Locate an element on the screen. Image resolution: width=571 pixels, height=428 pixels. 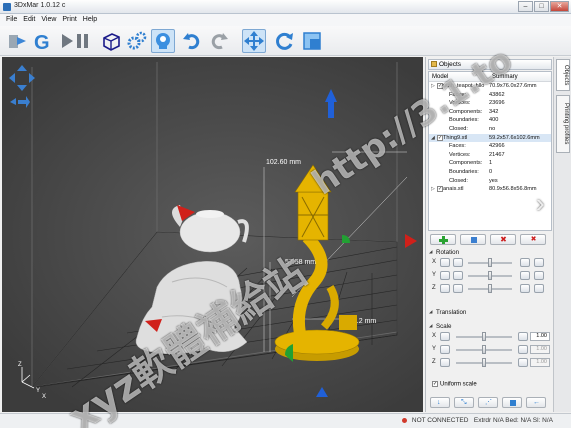
tree-key: Components: is located at coordinates (466, 163).